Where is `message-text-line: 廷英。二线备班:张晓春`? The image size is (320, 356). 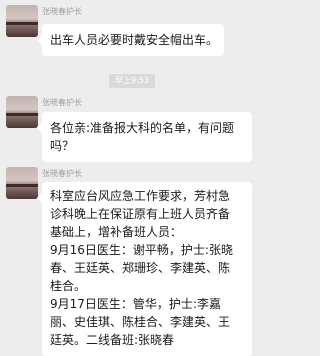
message-text-line: 廷英。二线备班:张晓春 is located at coordinates (112, 340).